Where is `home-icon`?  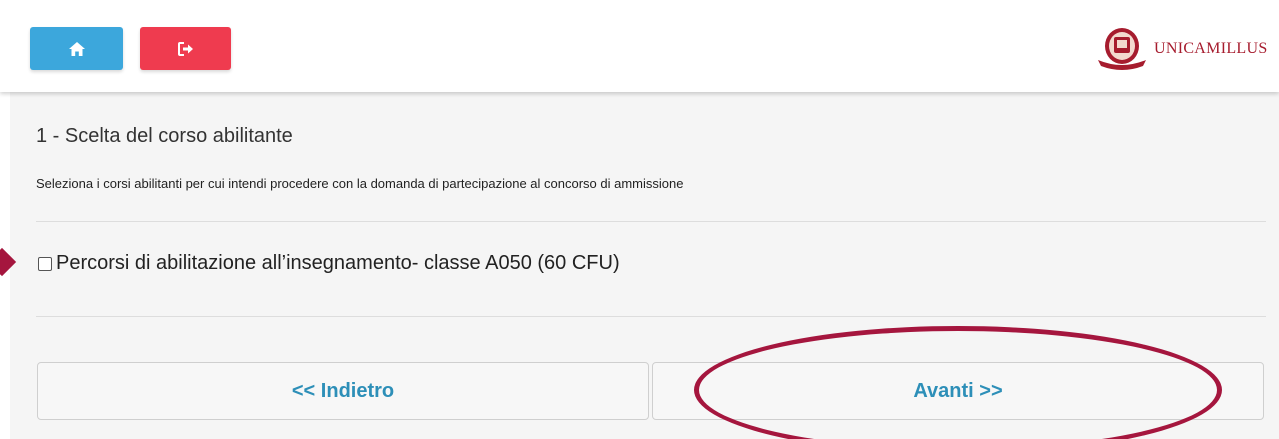 home-icon is located at coordinates (76, 48).